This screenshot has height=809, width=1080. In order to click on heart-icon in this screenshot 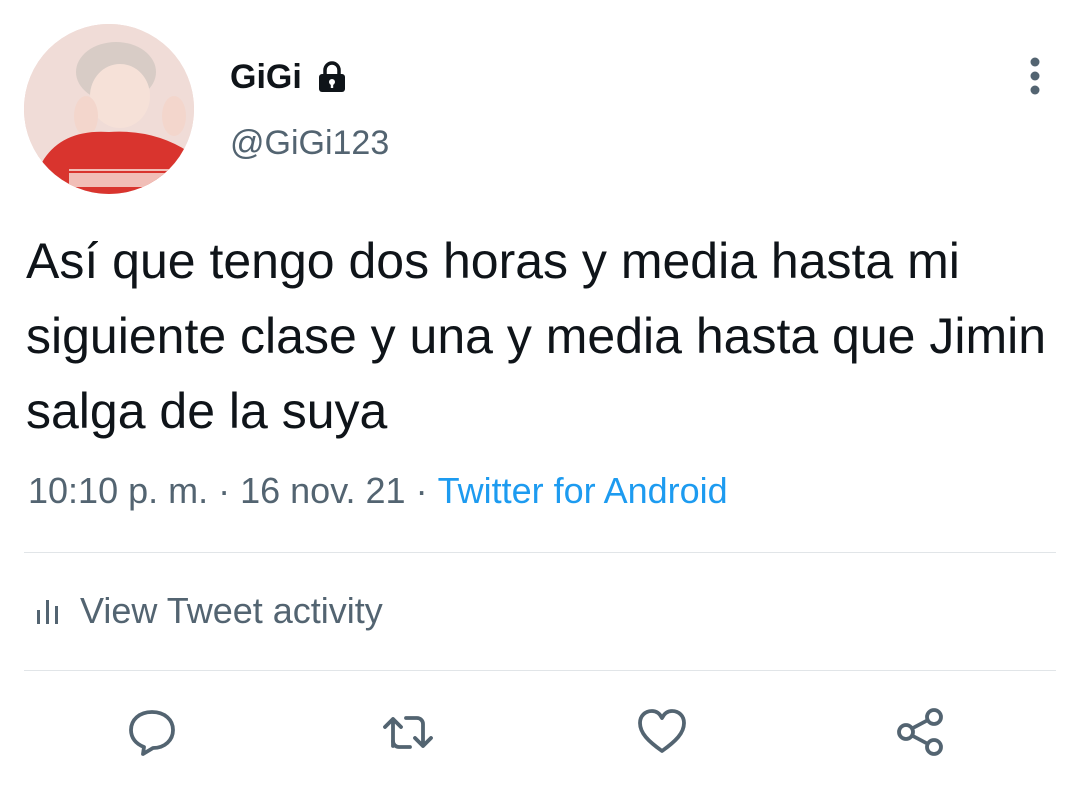, I will do `click(662, 731)`.